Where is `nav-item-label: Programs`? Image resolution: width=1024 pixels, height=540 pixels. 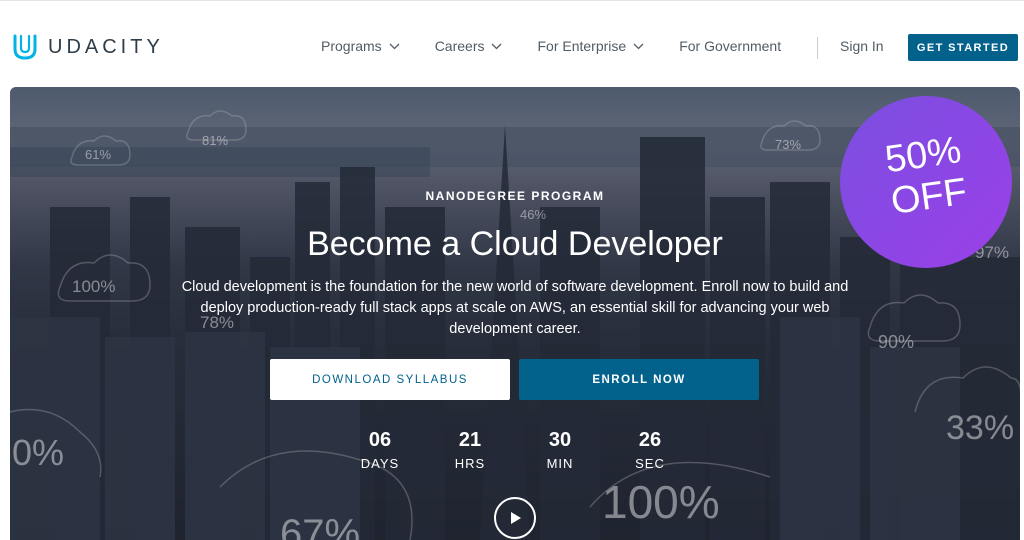
nav-item-label: Programs is located at coordinates (351, 46).